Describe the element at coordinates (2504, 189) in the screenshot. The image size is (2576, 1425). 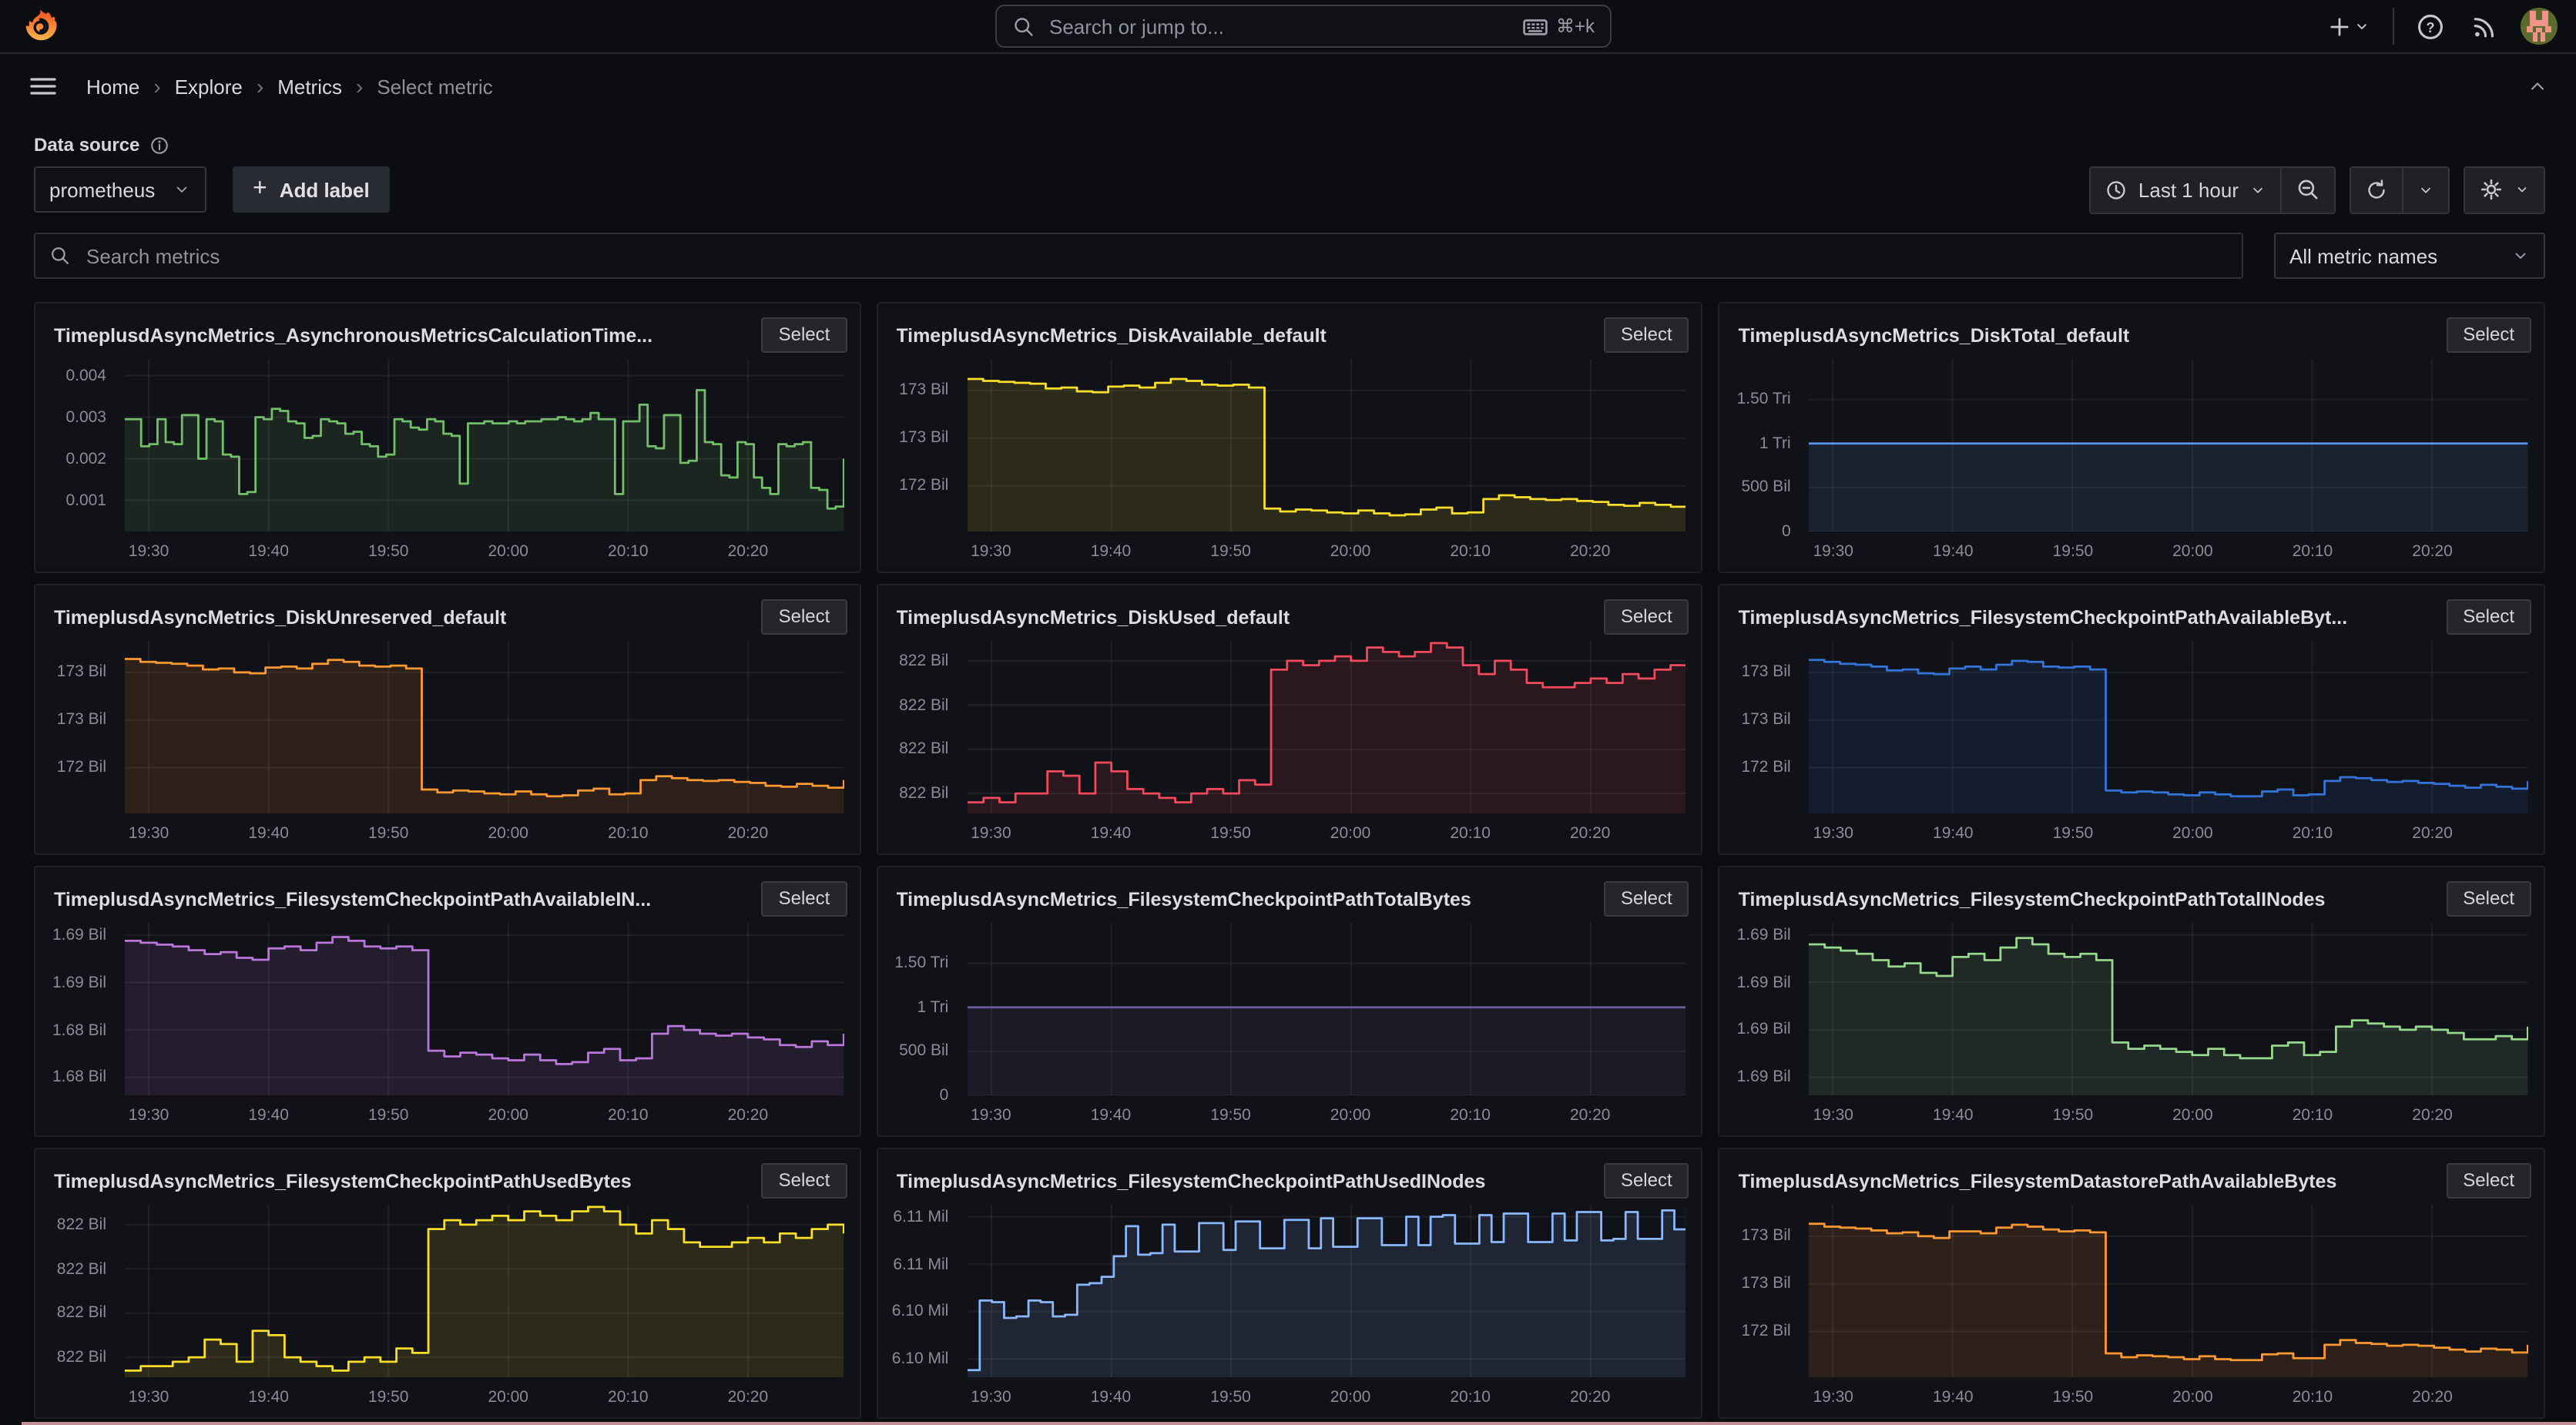
I see `settings-button` at that location.